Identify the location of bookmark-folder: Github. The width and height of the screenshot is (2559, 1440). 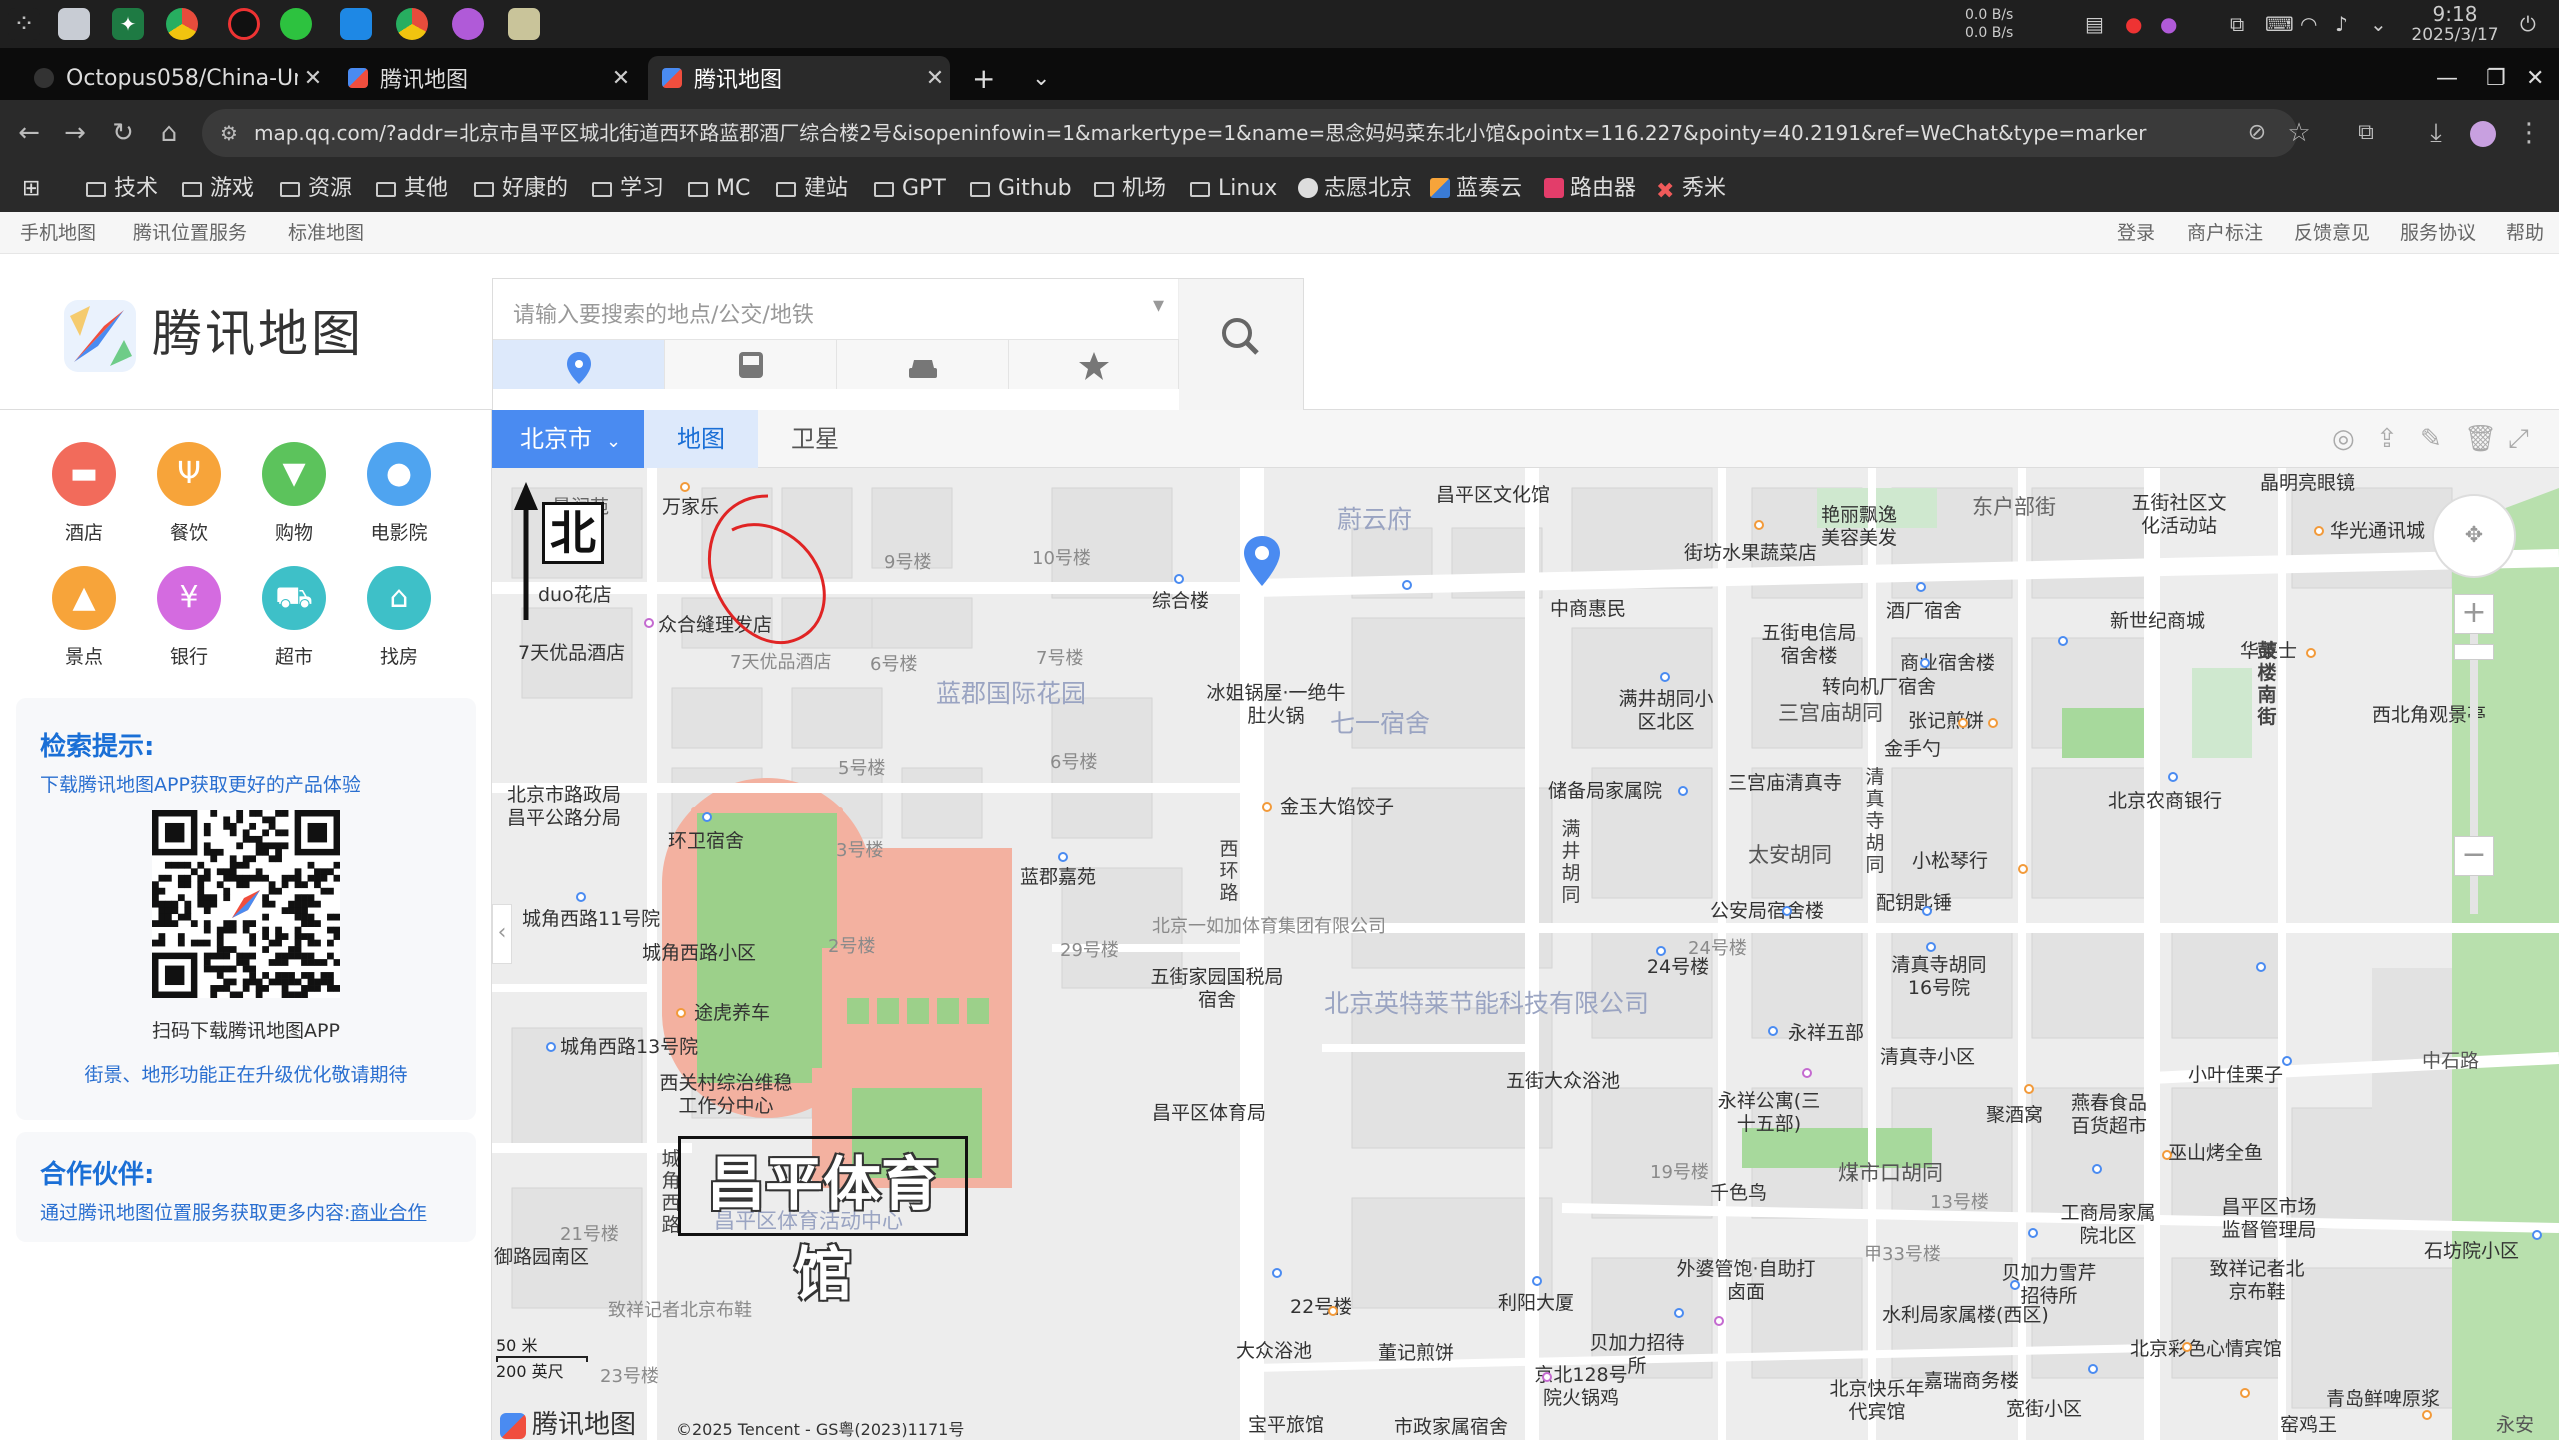
(1021, 189).